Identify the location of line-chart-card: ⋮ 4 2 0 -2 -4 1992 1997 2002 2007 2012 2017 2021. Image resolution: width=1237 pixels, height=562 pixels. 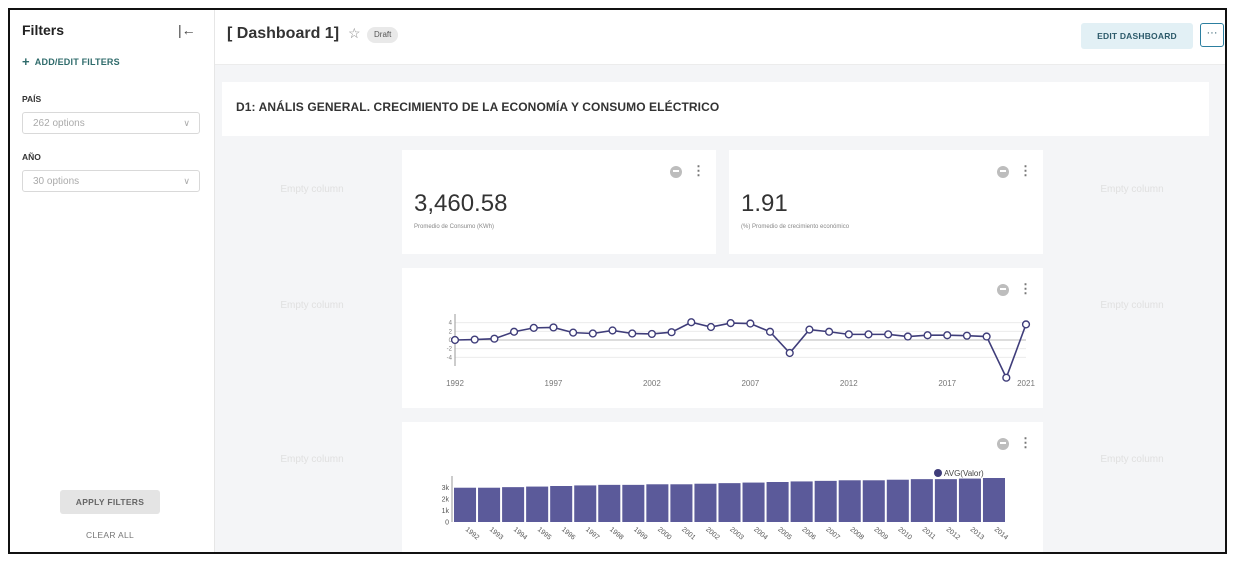
(722, 338).